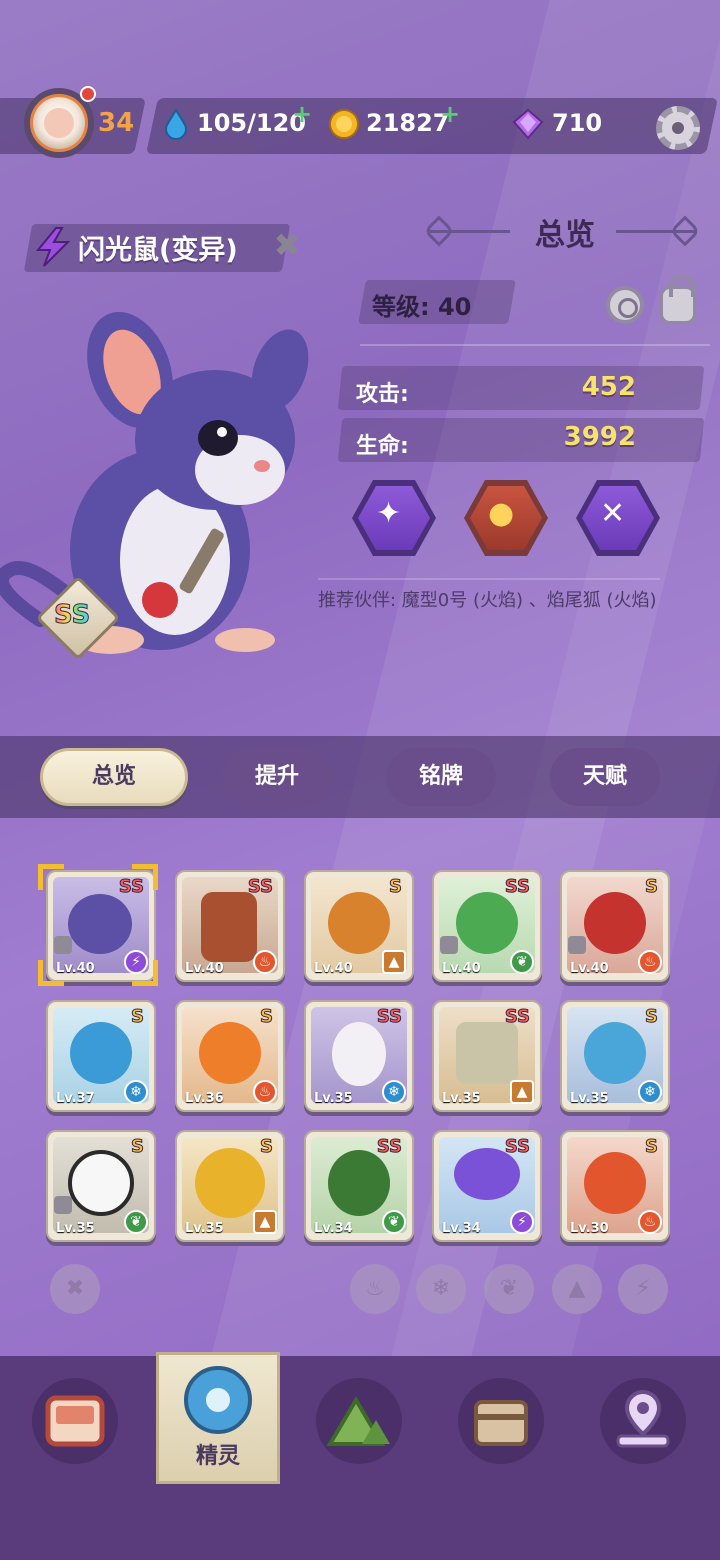 The width and height of the screenshot is (720, 1560). What do you see at coordinates (608, 387) in the screenshot?
I see `attack-value: 452` at bounding box center [608, 387].